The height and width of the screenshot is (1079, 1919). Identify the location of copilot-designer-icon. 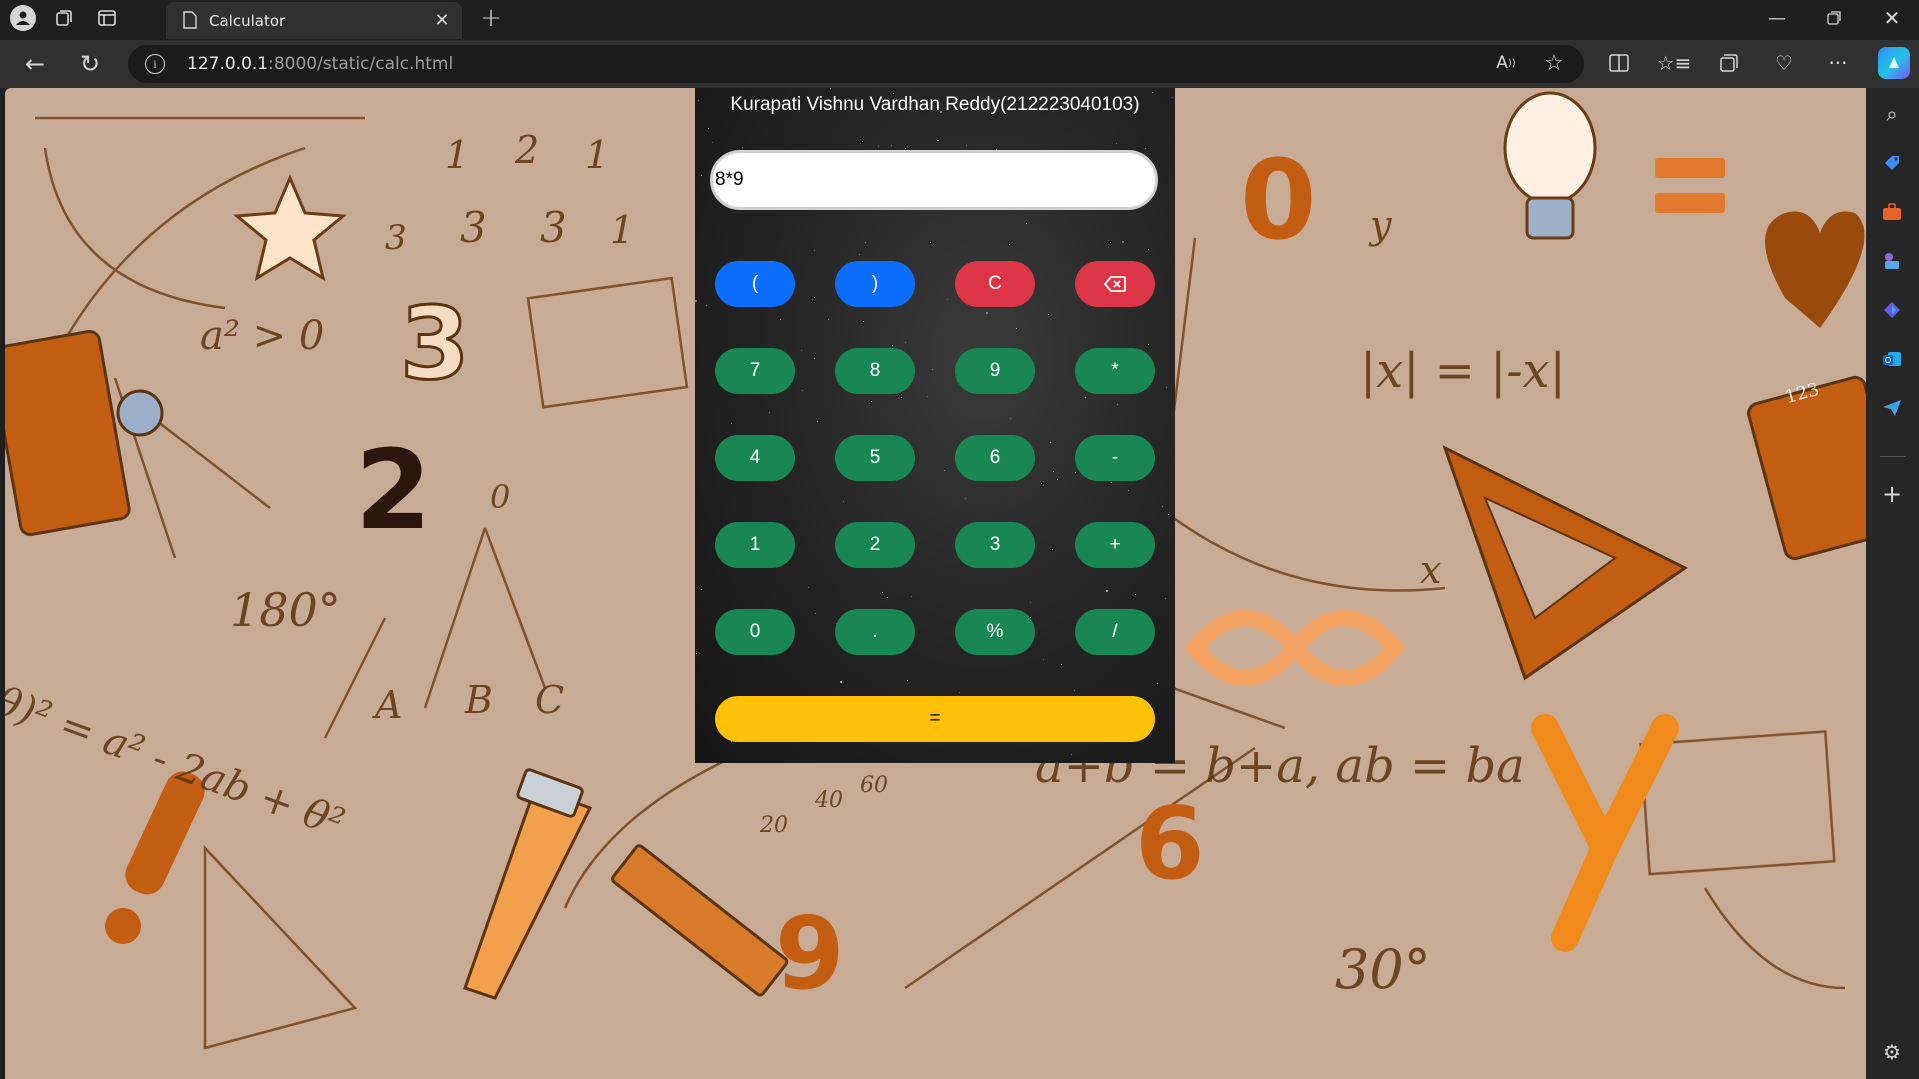
(1892, 310).